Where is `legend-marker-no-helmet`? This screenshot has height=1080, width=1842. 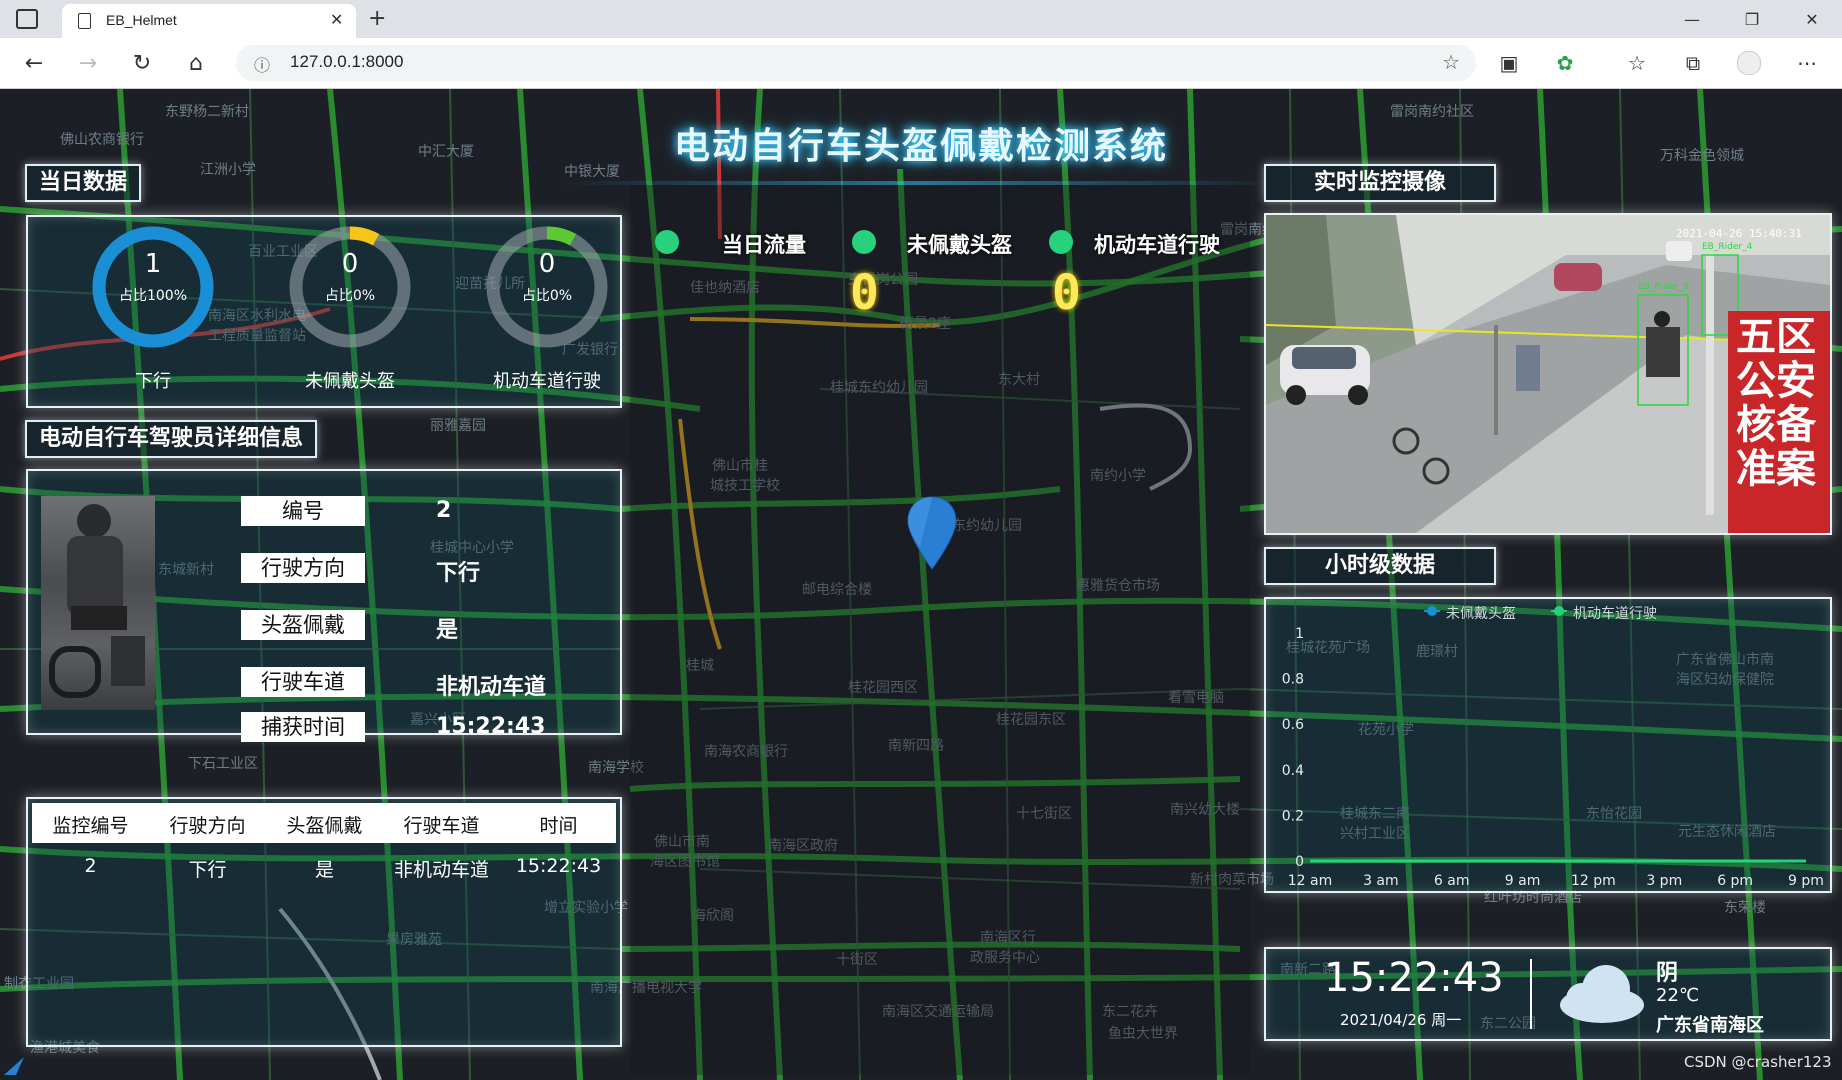
legend-marker-no-helmet is located at coordinates (1432, 611).